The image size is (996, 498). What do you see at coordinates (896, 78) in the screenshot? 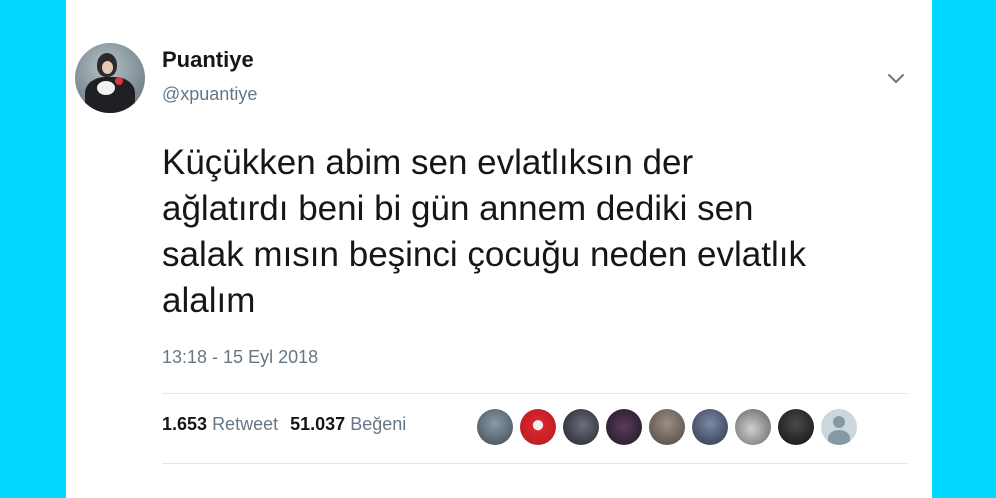
I see `chevron-down-icon` at bounding box center [896, 78].